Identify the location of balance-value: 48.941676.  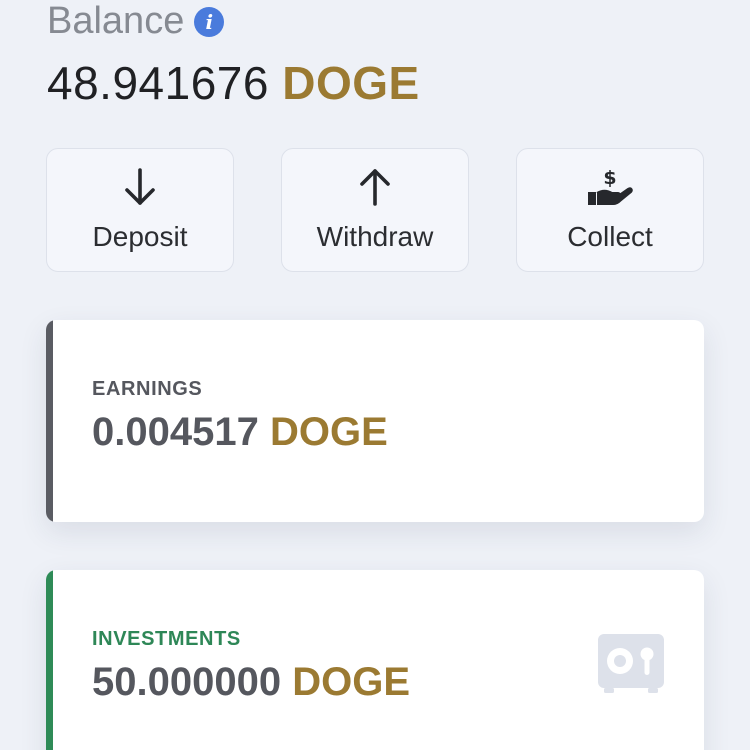
(158, 83).